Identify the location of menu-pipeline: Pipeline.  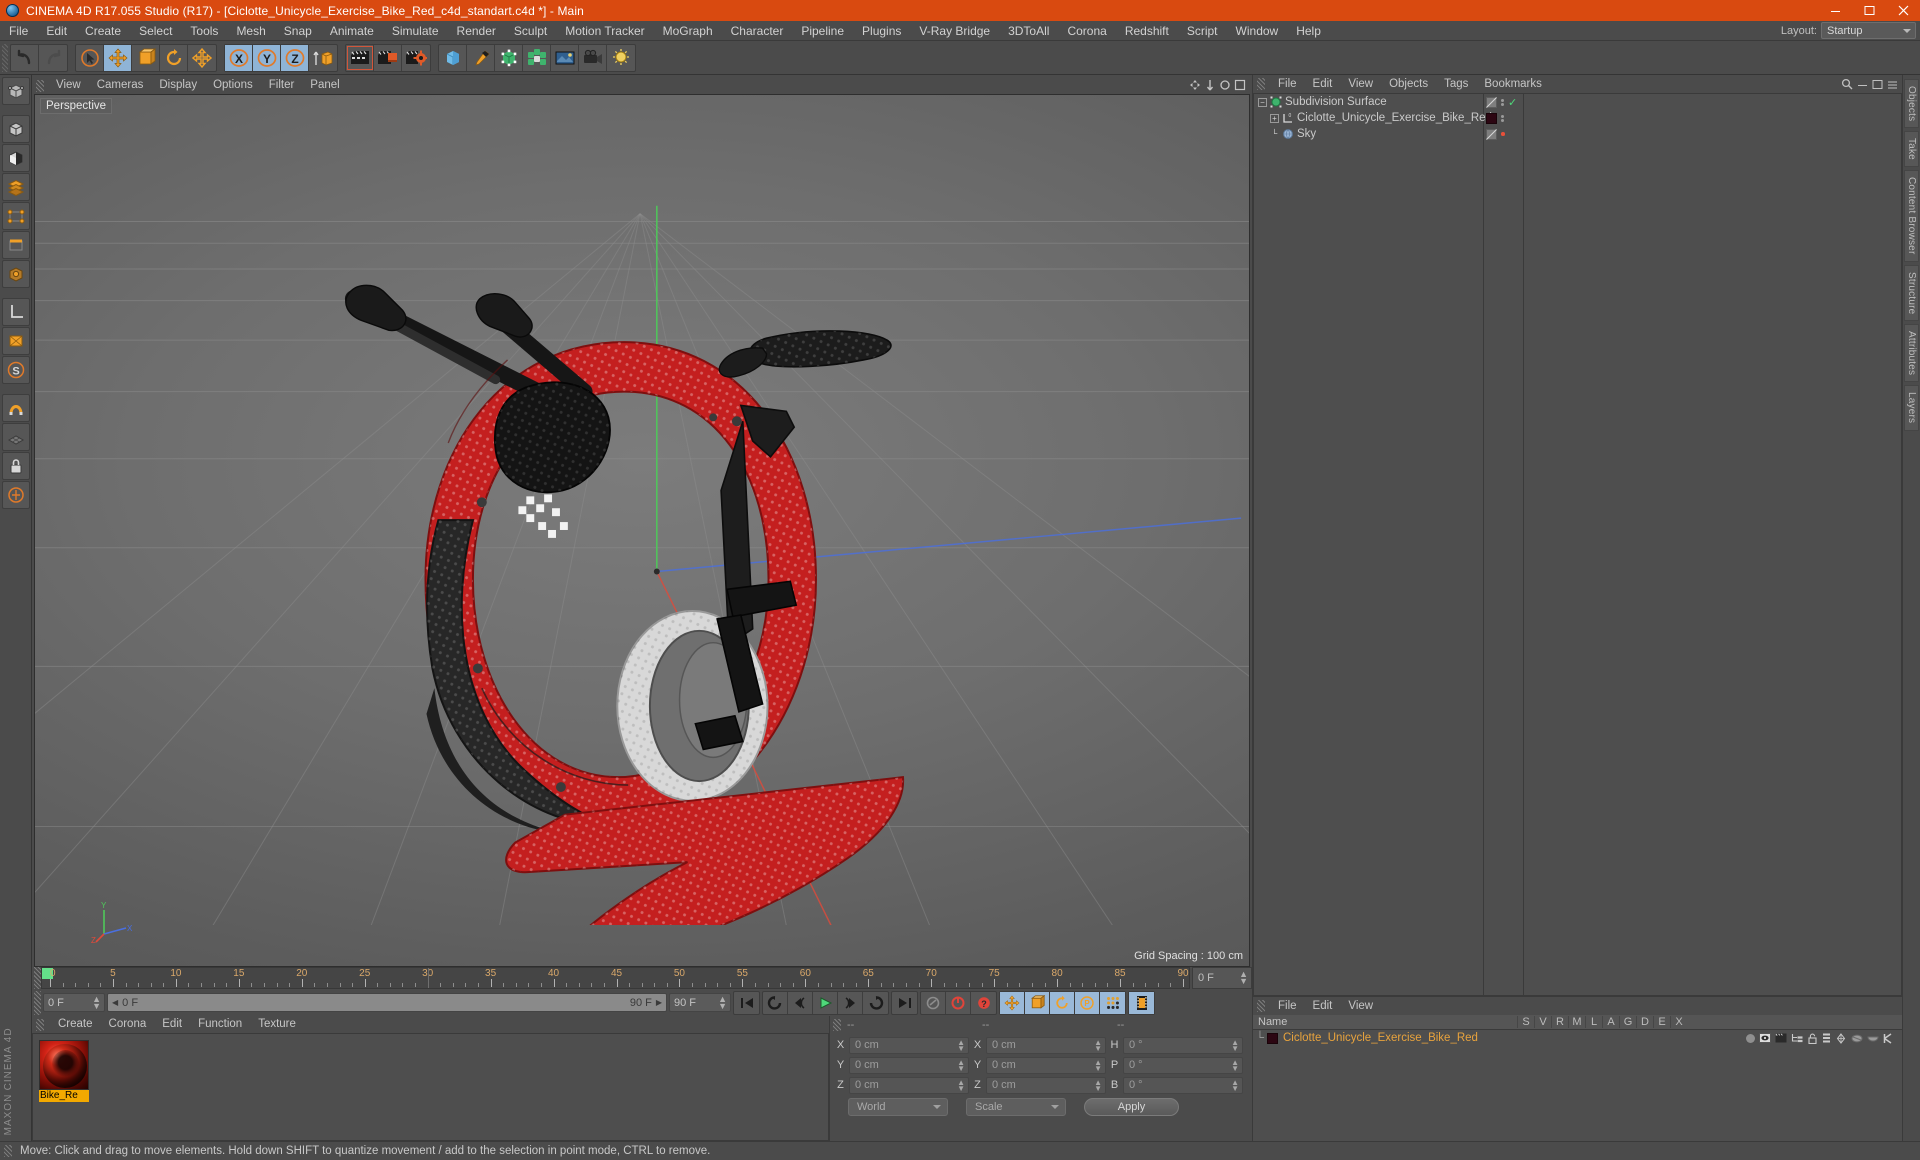
(822, 31).